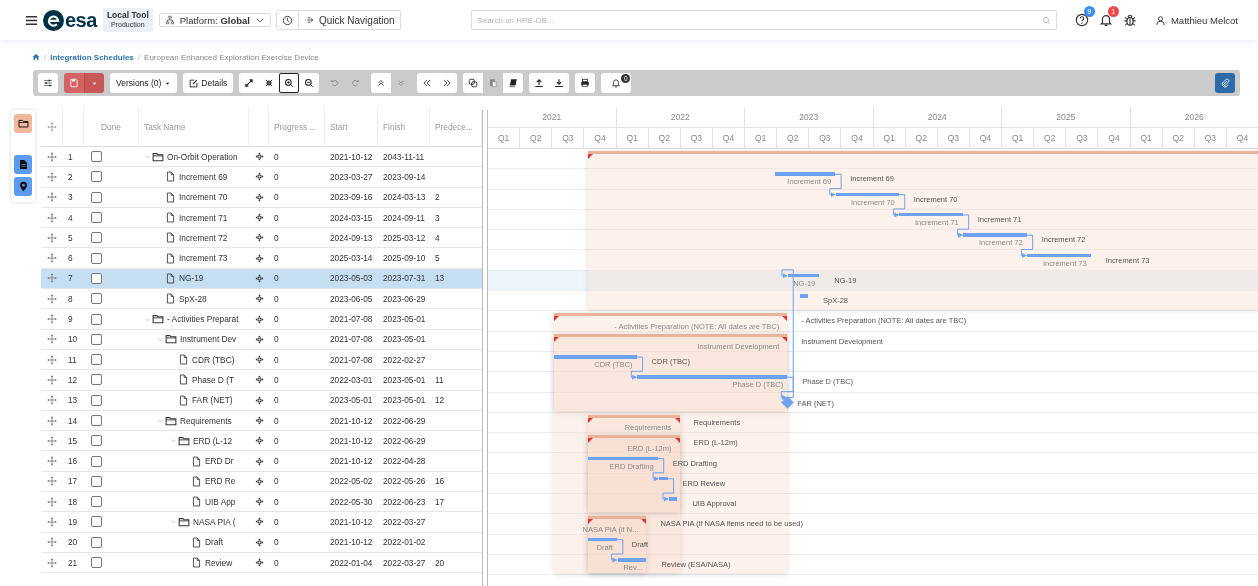 Image resolution: width=1258 pixels, height=586 pixels. I want to click on location-view-button, so click(23, 186).